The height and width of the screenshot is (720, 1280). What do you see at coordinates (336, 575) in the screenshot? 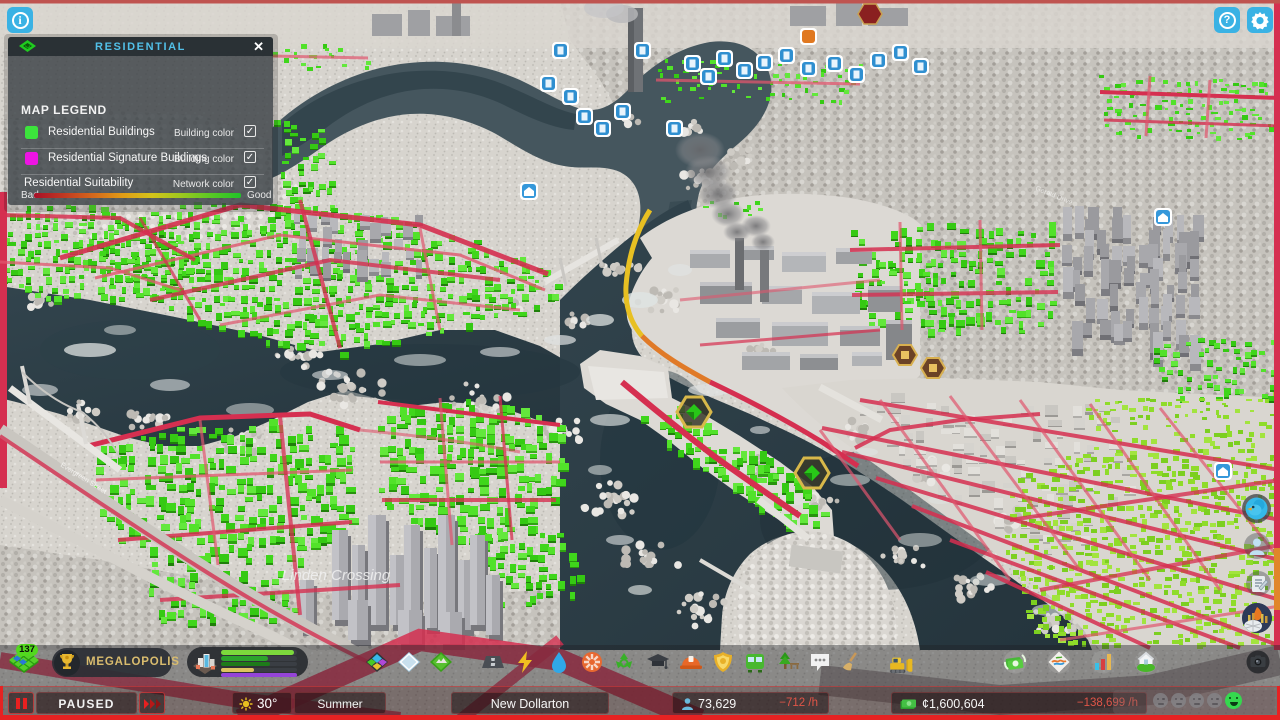
I see `svg-text: Linden Crossing` at bounding box center [336, 575].